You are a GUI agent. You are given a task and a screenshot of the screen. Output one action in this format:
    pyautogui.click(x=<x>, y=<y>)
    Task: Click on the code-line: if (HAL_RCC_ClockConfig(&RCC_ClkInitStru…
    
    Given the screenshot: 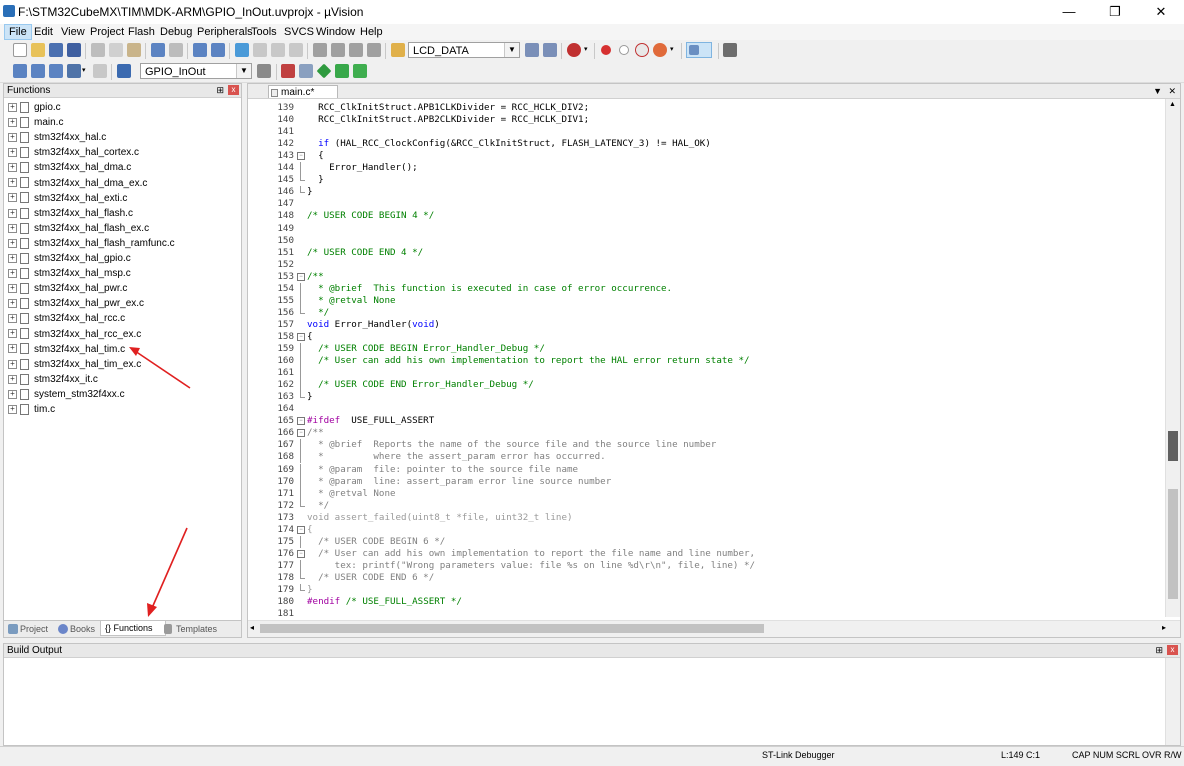 What is the action you would take?
    pyautogui.click(x=509, y=144)
    